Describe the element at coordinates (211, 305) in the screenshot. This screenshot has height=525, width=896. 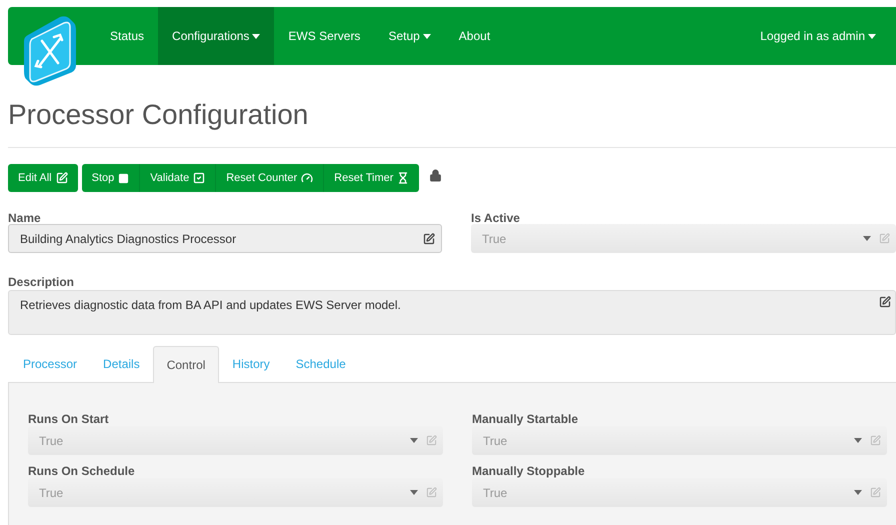
I see `field-value: Retrieves diagnostic data from BA API and updates EWS Server model.` at that location.